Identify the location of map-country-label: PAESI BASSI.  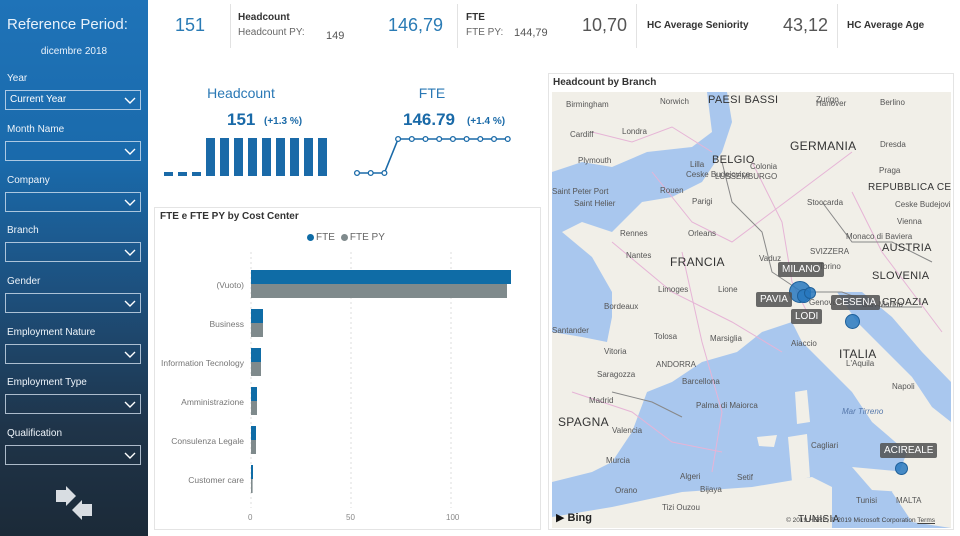
(743, 100).